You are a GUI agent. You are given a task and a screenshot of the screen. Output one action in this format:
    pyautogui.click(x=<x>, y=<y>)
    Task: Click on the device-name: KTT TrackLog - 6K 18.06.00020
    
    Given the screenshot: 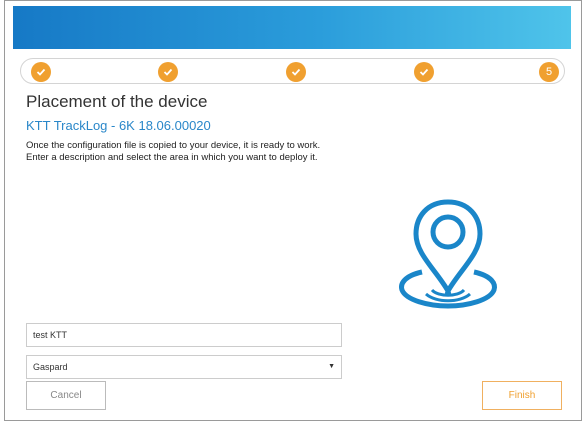 What is the action you would take?
    pyautogui.click(x=118, y=125)
    